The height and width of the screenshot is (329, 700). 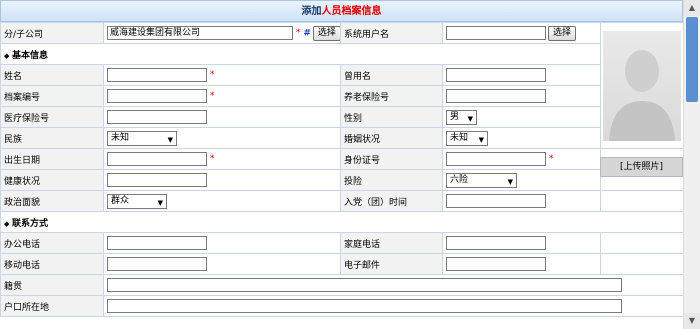 I want to click on photo-cell, so click(x=642, y=85).